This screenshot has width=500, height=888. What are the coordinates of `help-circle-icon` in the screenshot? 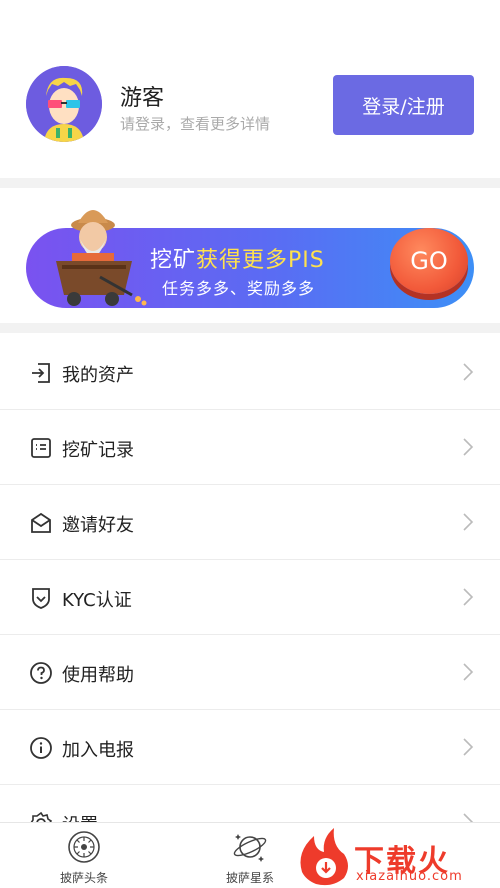 It's located at (41, 673).